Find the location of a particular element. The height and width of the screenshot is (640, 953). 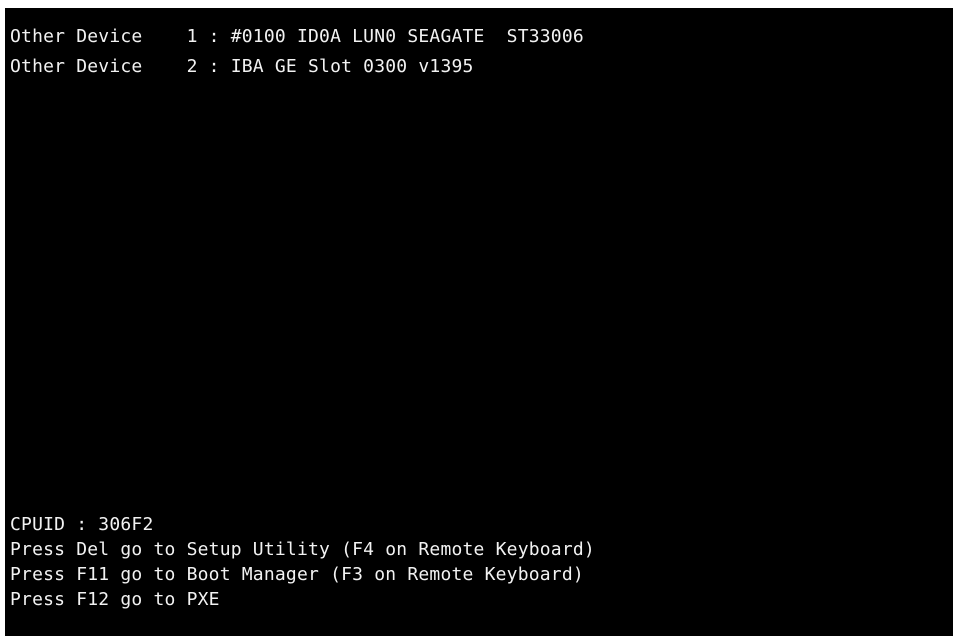

device-line-2: Other Device 2 : IBA GE Slot 0300 v1395 is located at coordinates (242, 66).